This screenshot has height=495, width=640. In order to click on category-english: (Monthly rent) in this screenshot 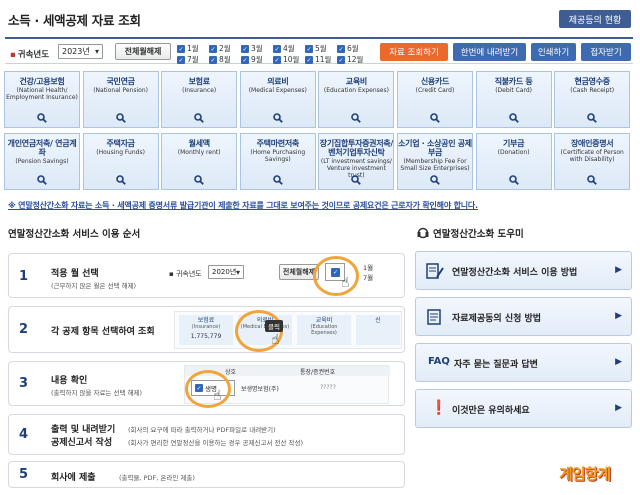, I will do `click(199, 152)`.